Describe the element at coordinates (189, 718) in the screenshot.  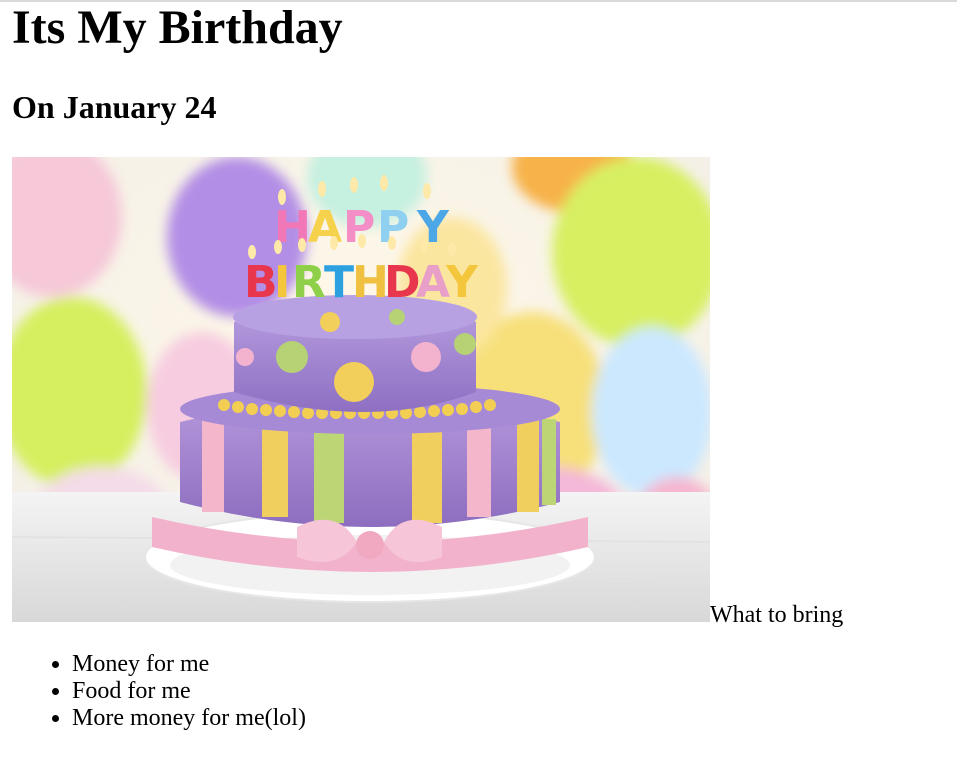
I see `list-item: More money for me(lol)` at that location.